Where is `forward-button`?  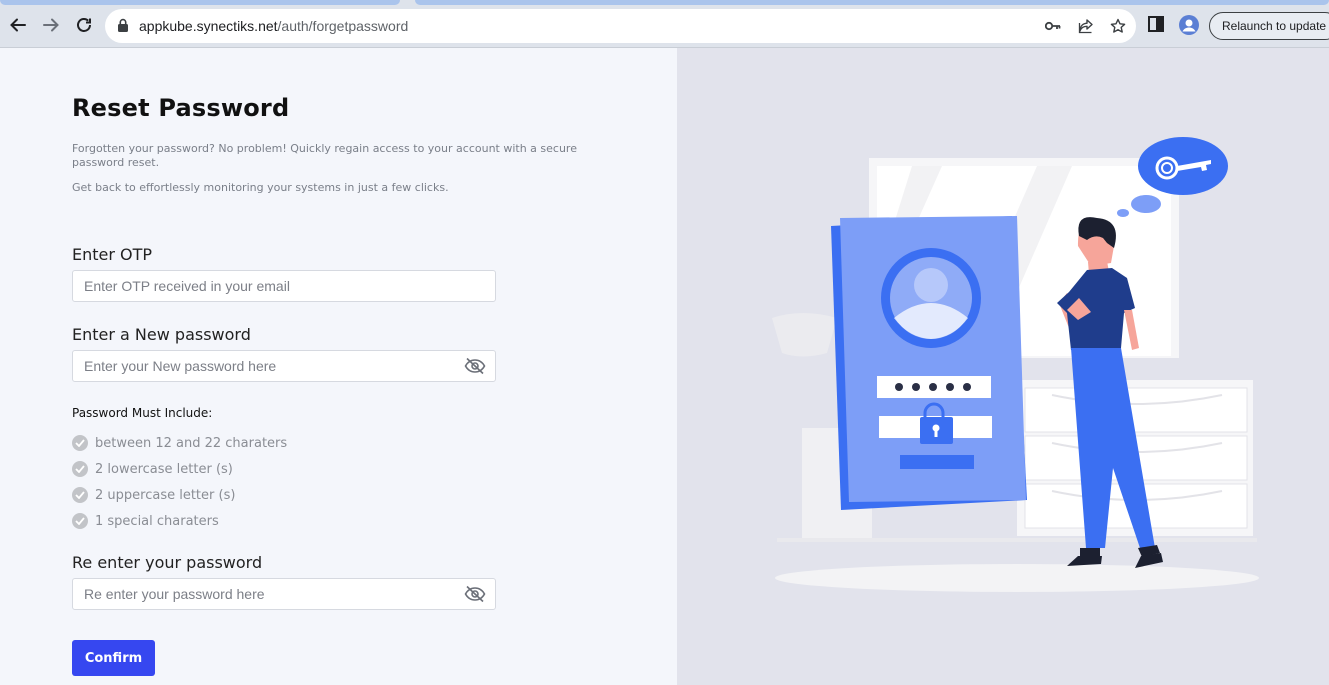 forward-button is located at coordinates (51, 25).